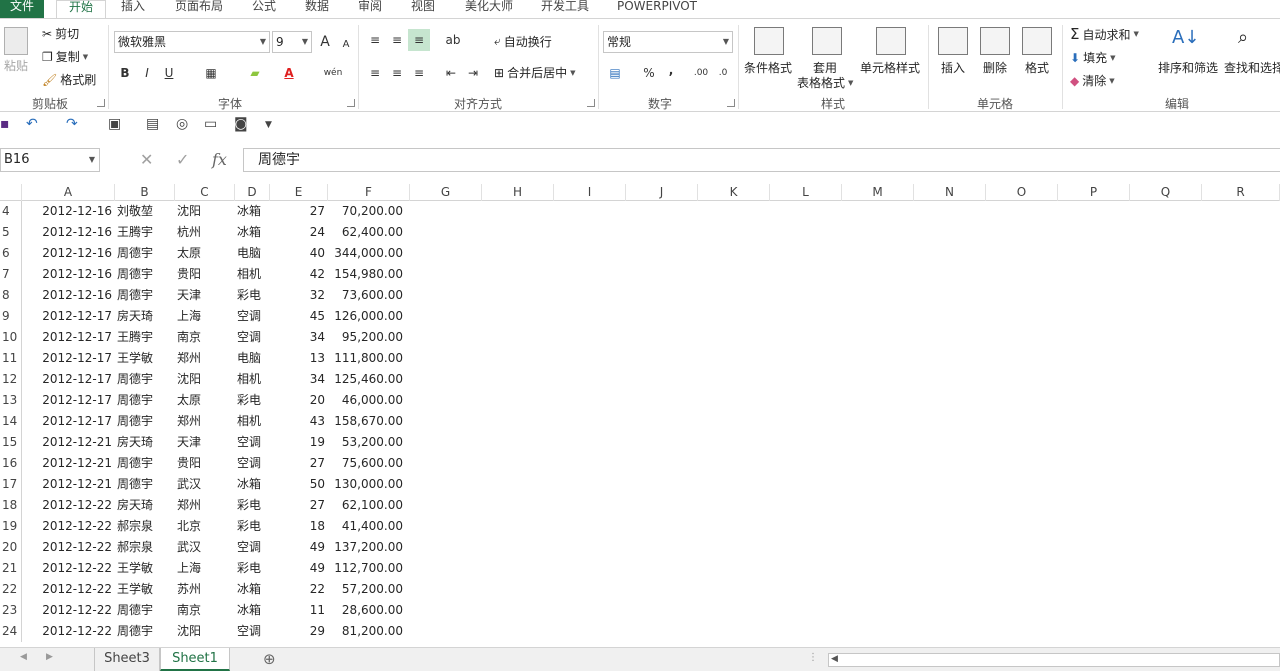 This screenshot has height=671, width=1280. Describe the element at coordinates (133, 9) in the screenshot. I see `tab-insert: 插入` at that location.